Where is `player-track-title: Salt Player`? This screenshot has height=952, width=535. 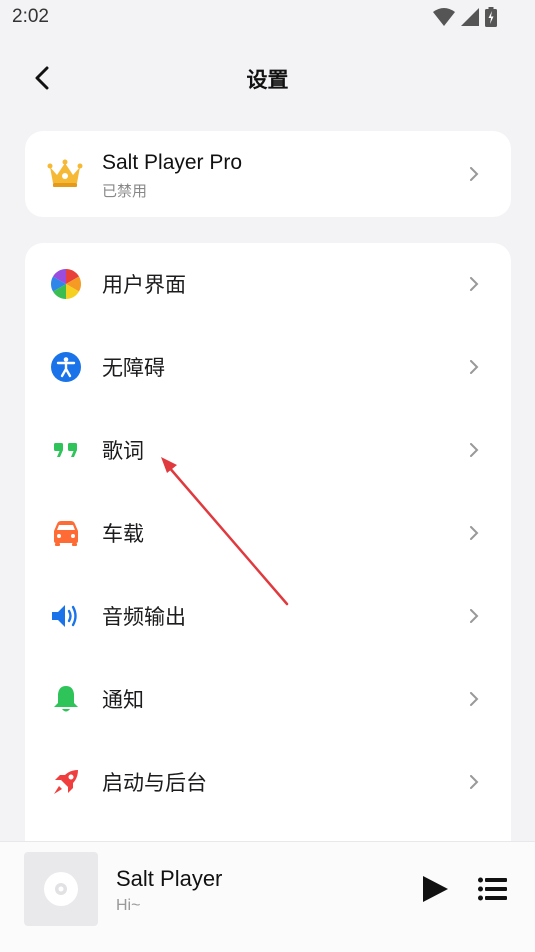
player-track-title: Salt Player is located at coordinates (169, 878).